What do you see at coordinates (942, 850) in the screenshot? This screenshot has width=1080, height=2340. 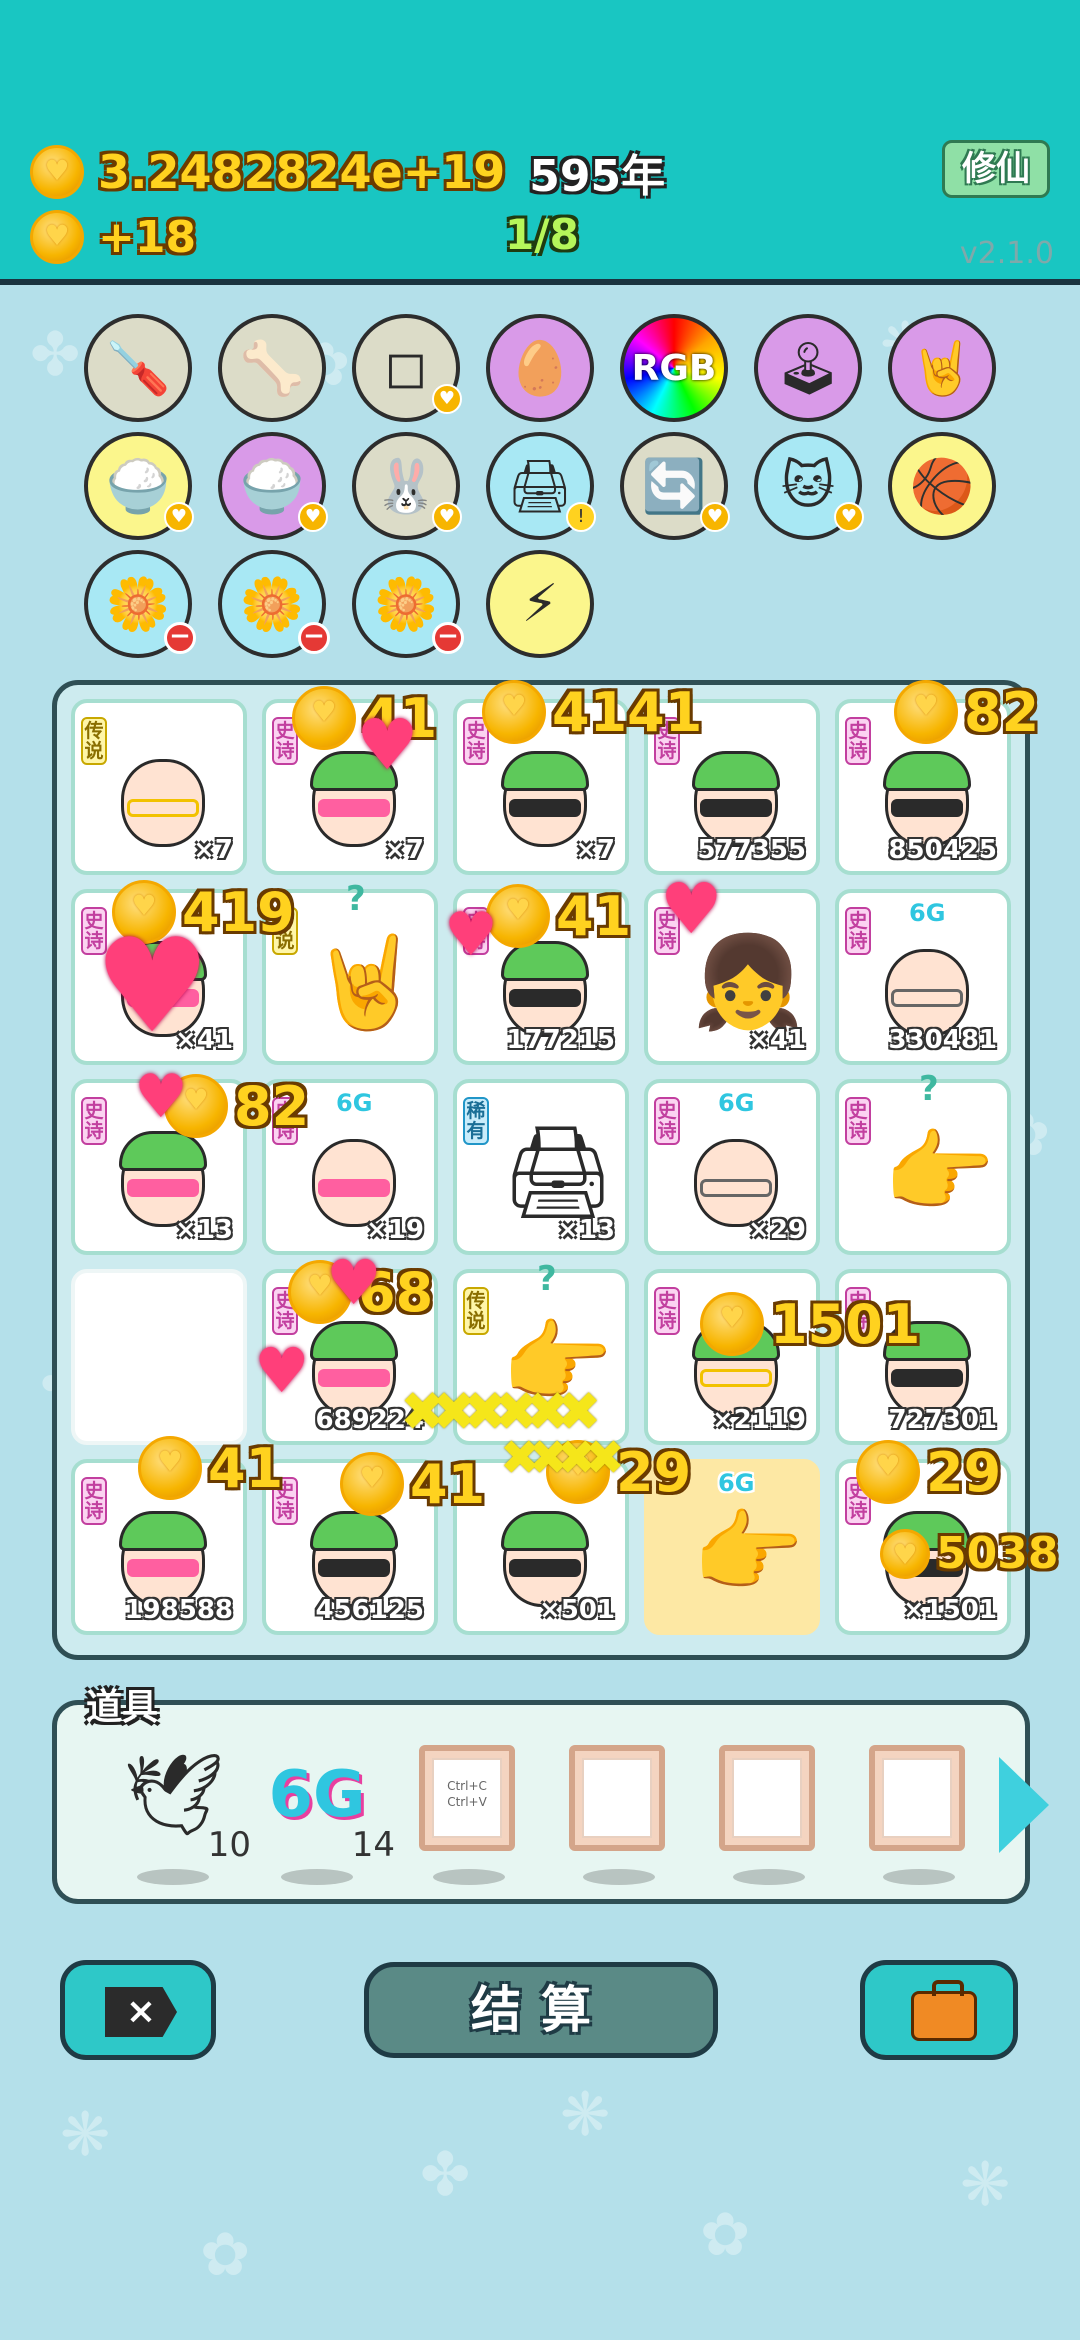 I see `cell-count: 850425` at bounding box center [942, 850].